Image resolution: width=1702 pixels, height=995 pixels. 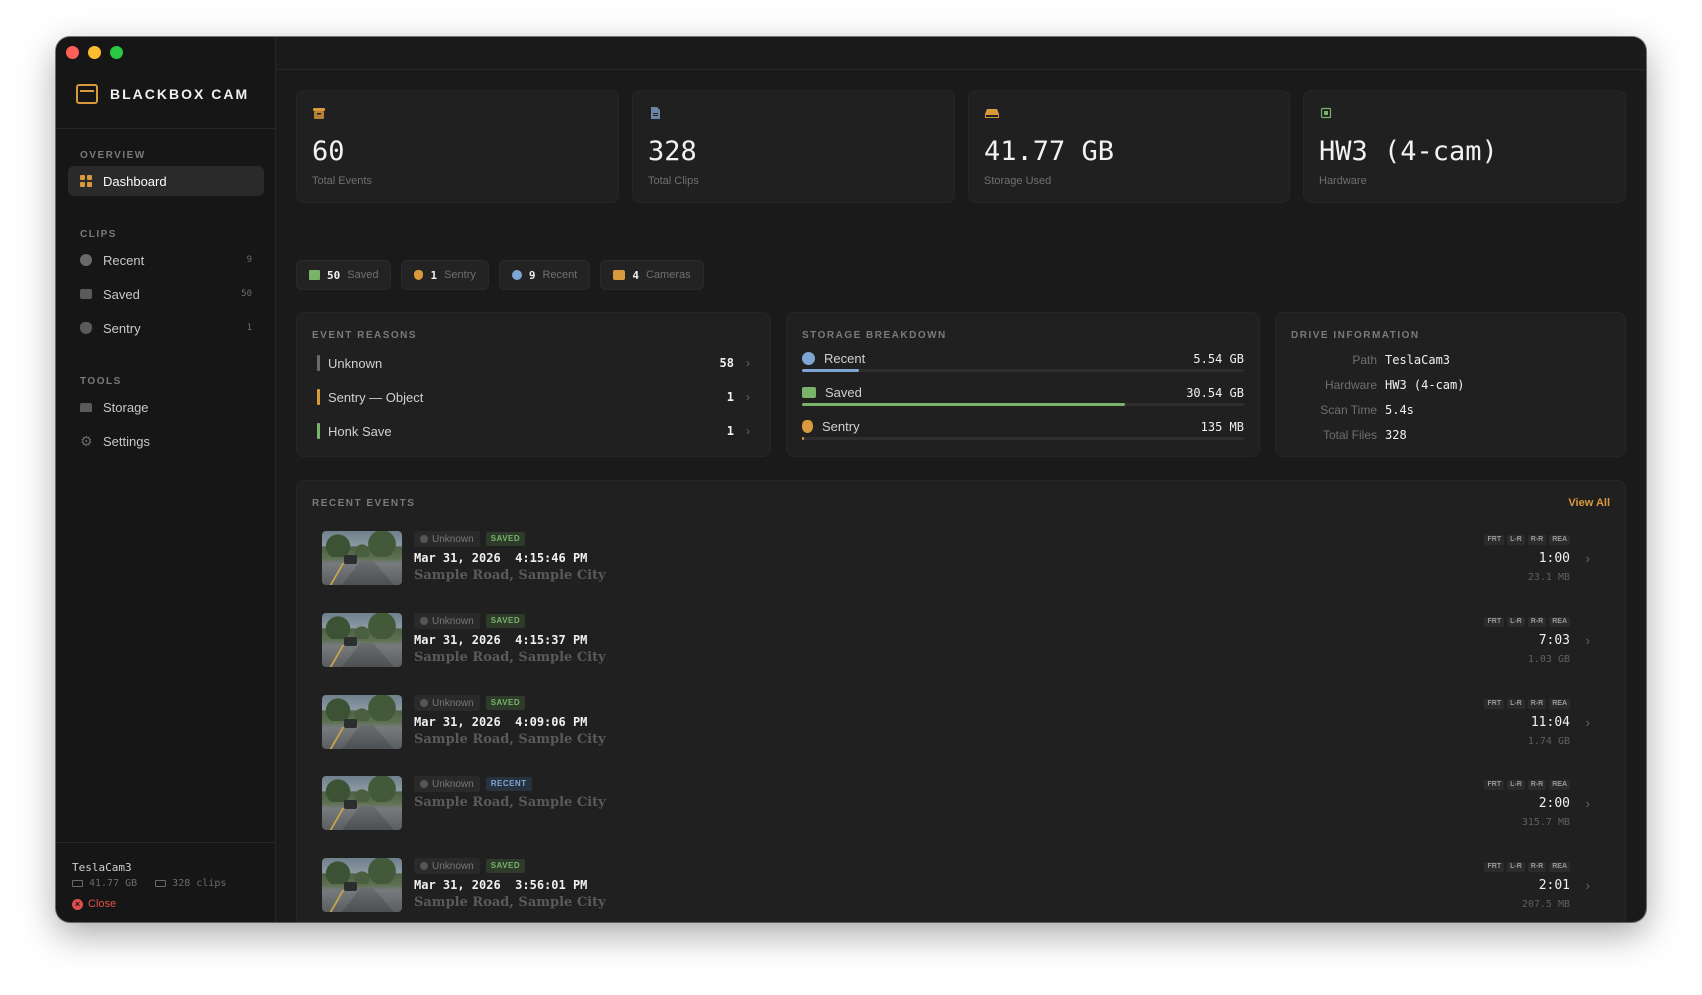 I want to click on storage-label: Sentry, so click(x=841, y=426).